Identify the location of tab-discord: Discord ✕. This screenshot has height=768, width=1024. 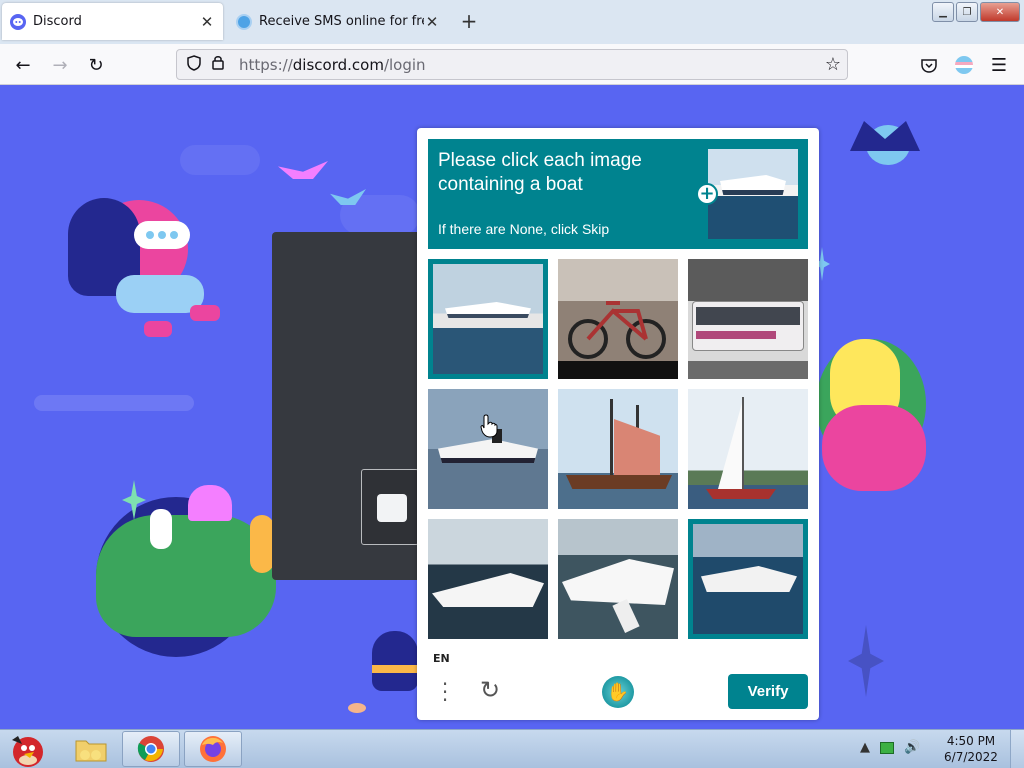
(112, 21).